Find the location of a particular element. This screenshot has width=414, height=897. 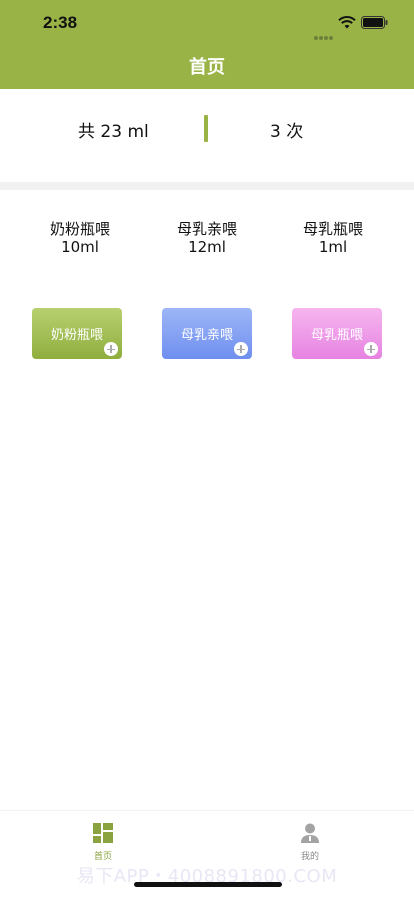

button-label: 母乳亲喂 is located at coordinates (206, 335).